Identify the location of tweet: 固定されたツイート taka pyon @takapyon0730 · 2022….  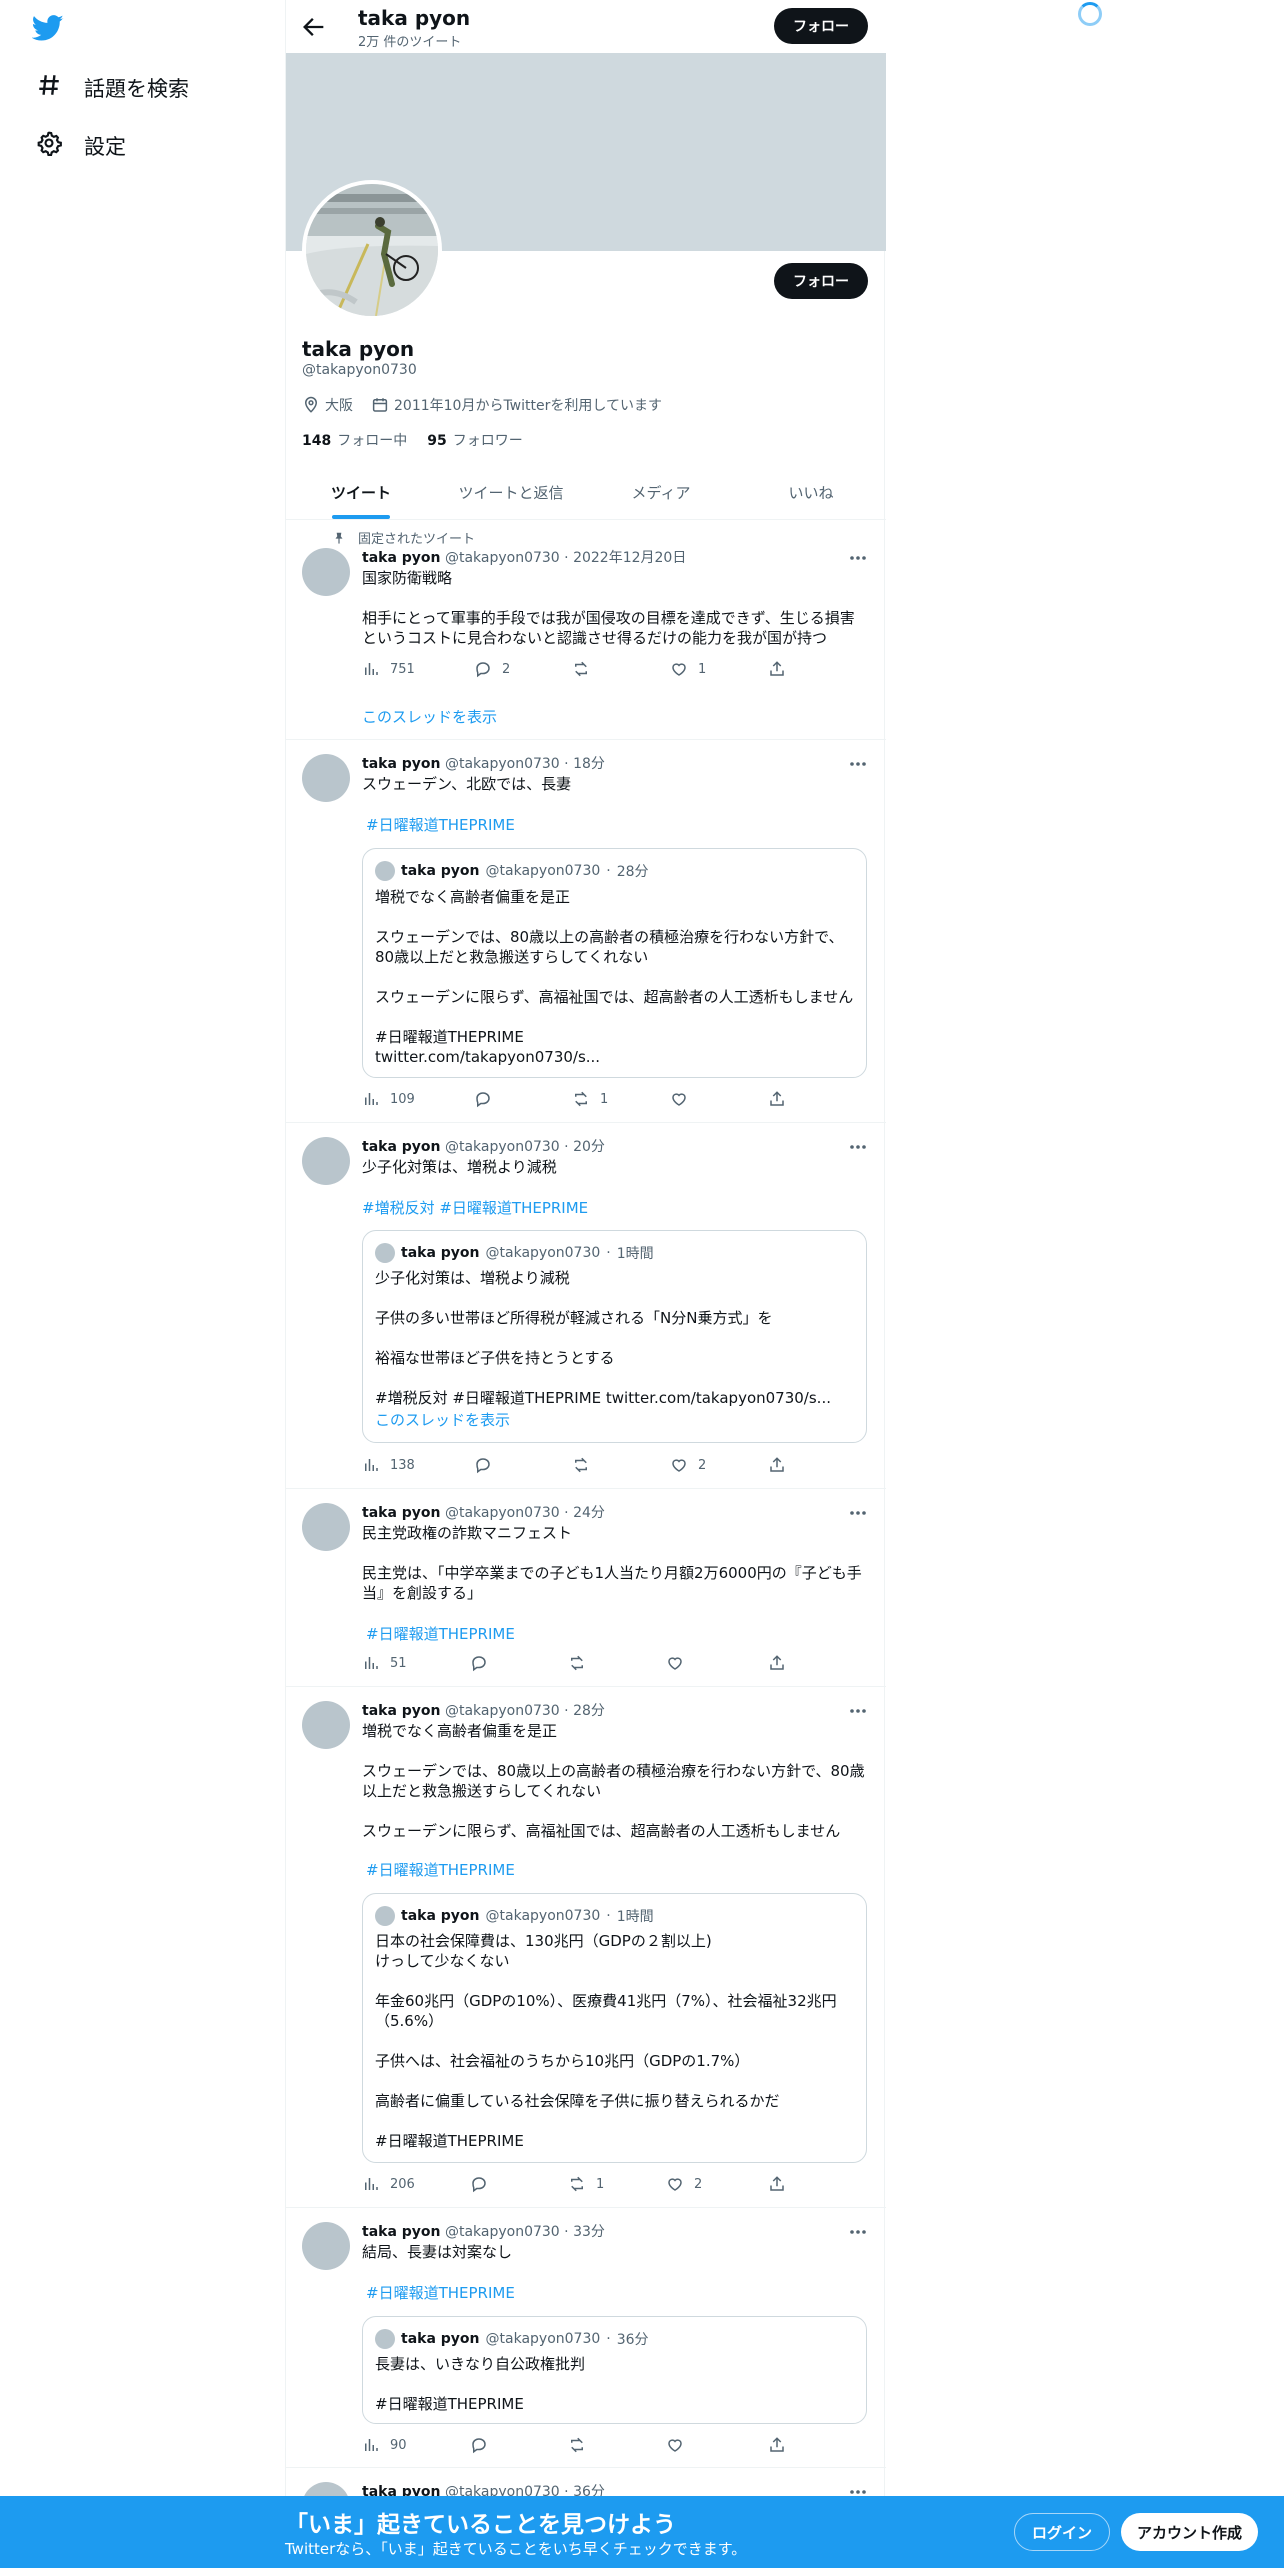
(586, 630).